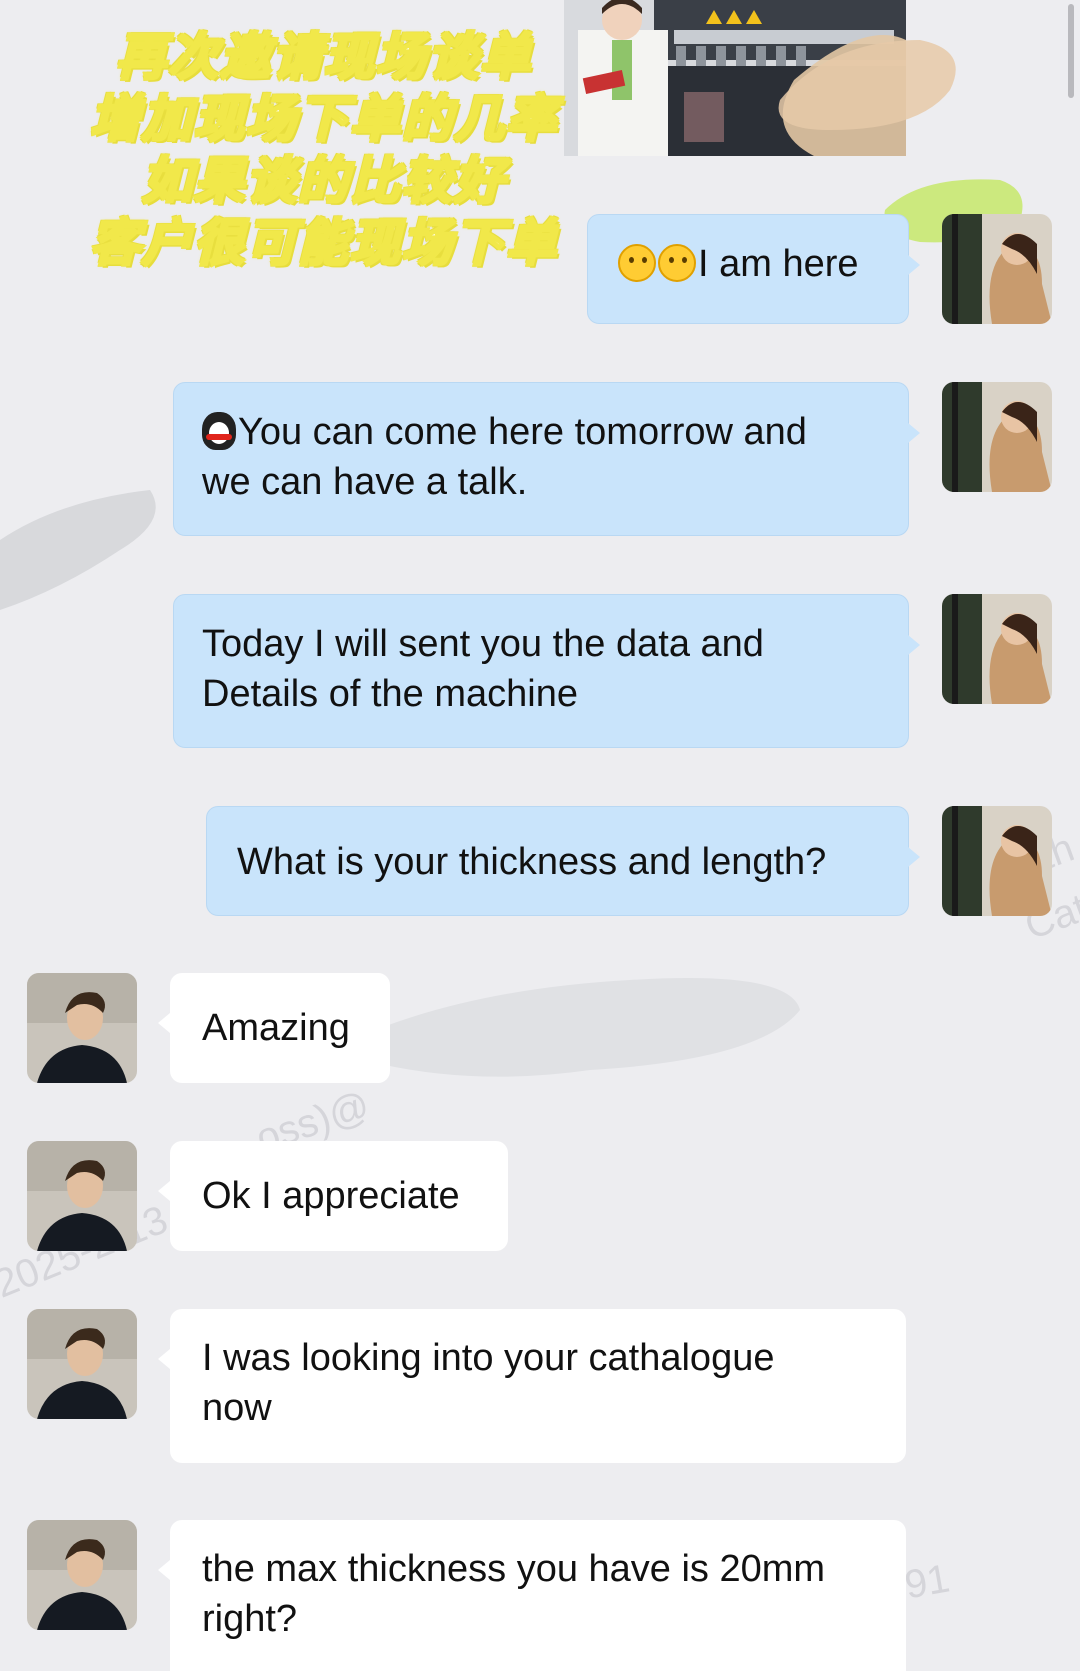 The height and width of the screenshot is (1671, 1080). I want to click on message-bubble-incoming: Amazing, so click(274, 1028).